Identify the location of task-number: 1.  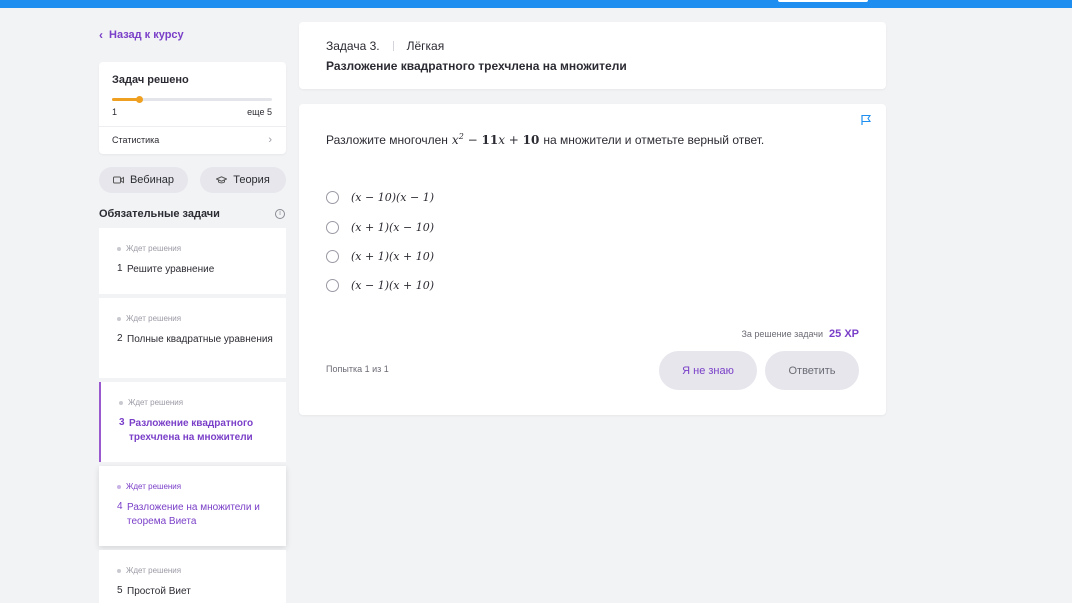
(120, 268).